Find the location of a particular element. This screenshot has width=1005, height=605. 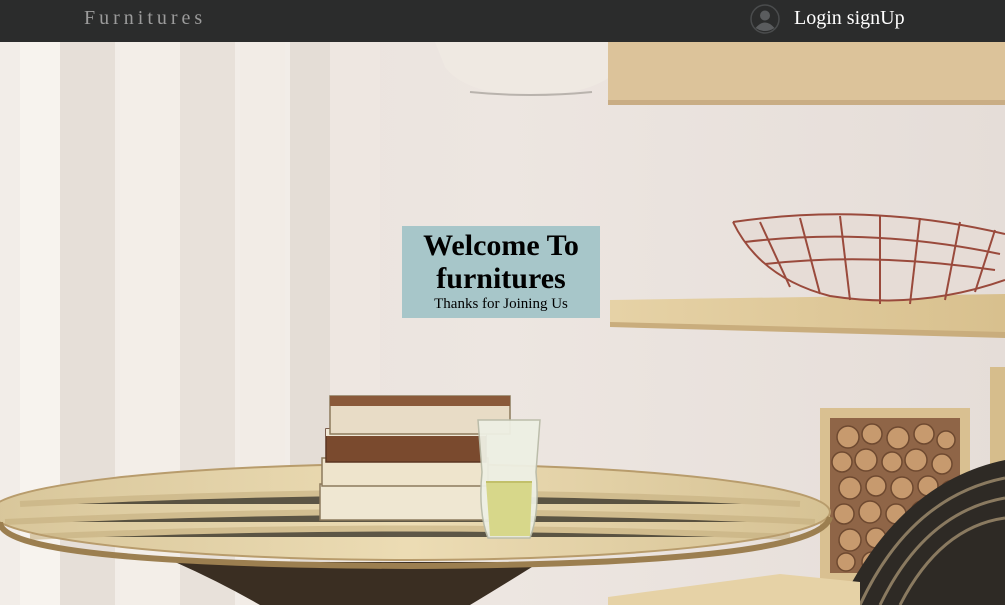

top-navbar: Furnitures Login signUp is located at coordinates (502, 21).